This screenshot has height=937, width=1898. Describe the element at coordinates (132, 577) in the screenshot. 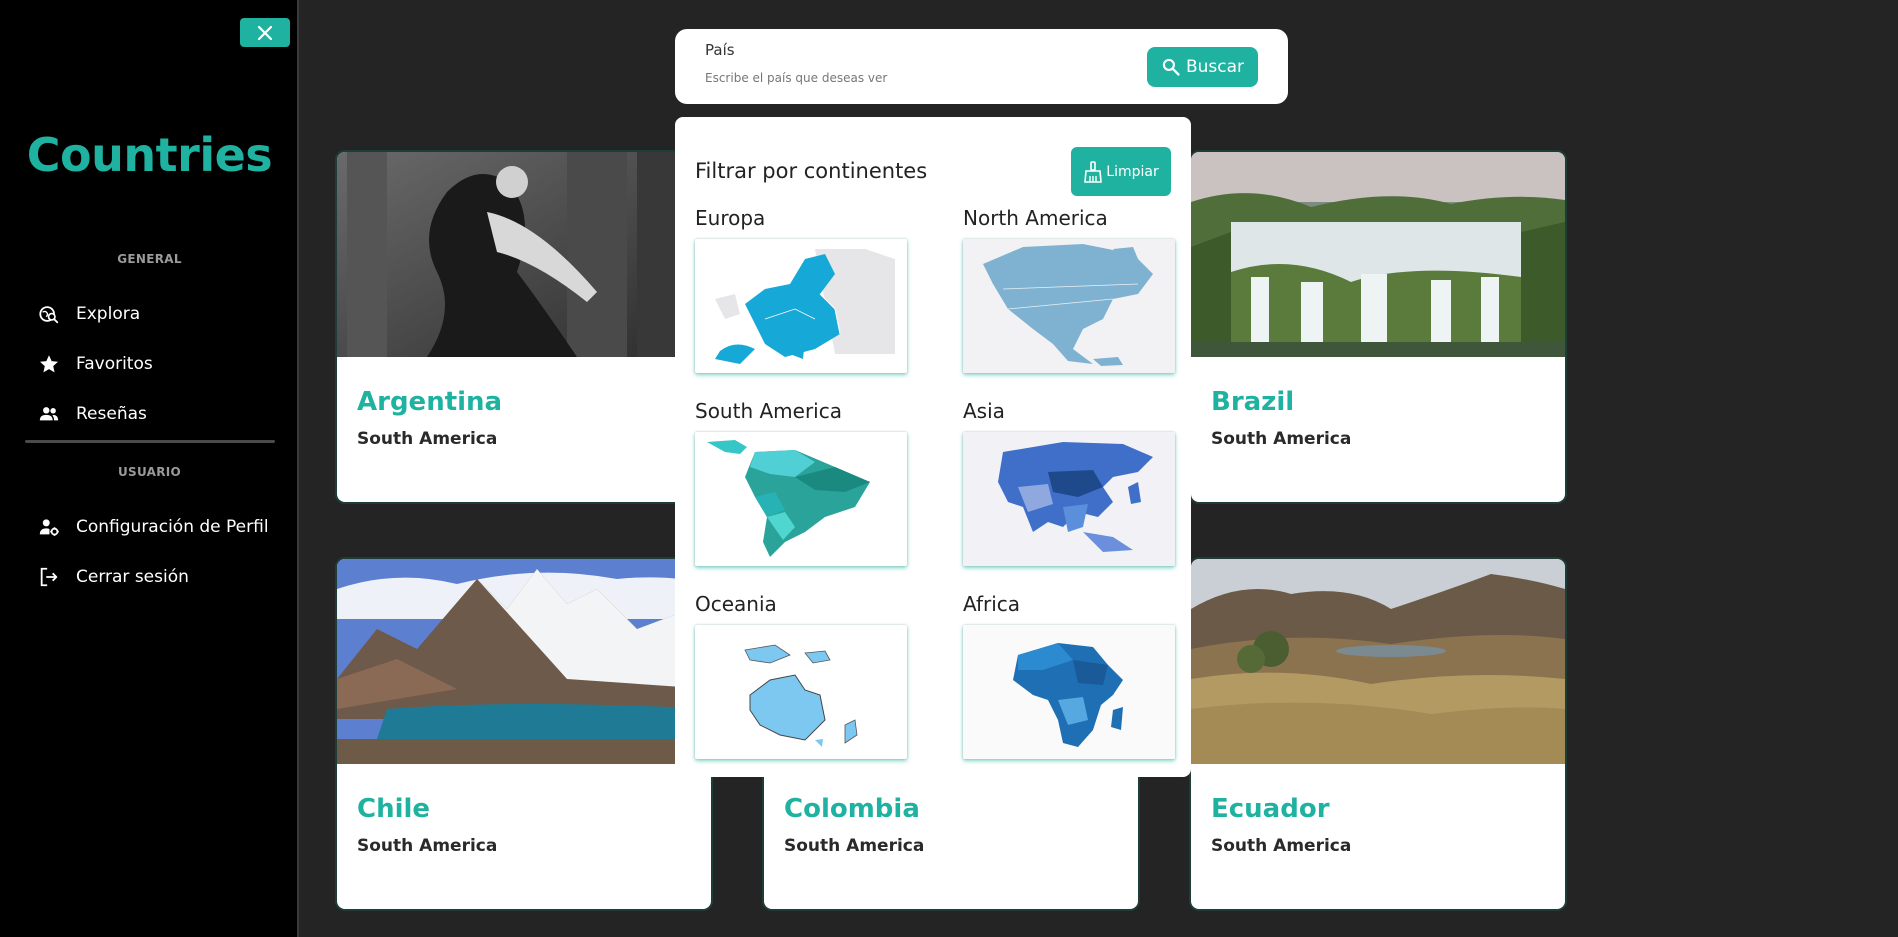

I see `sidebar-item-label: Cerrar sesión` at that location.